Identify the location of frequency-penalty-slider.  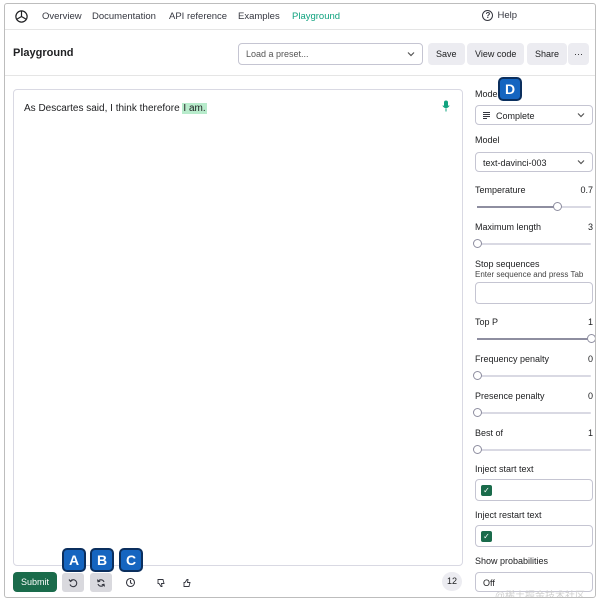
(532, 375).